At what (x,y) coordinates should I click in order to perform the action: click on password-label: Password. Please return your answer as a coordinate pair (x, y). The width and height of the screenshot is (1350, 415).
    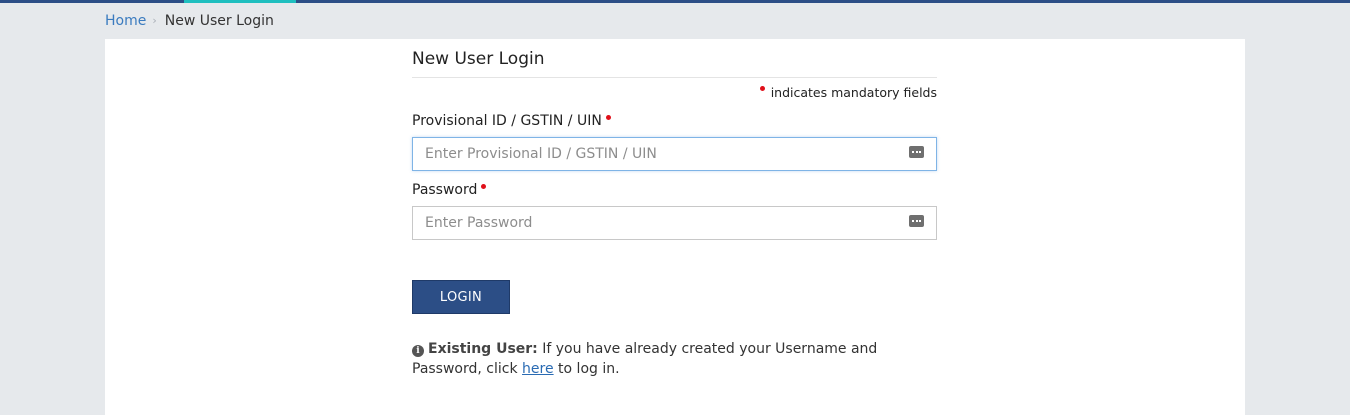
    Looking at the image, I should click on (449, 190).